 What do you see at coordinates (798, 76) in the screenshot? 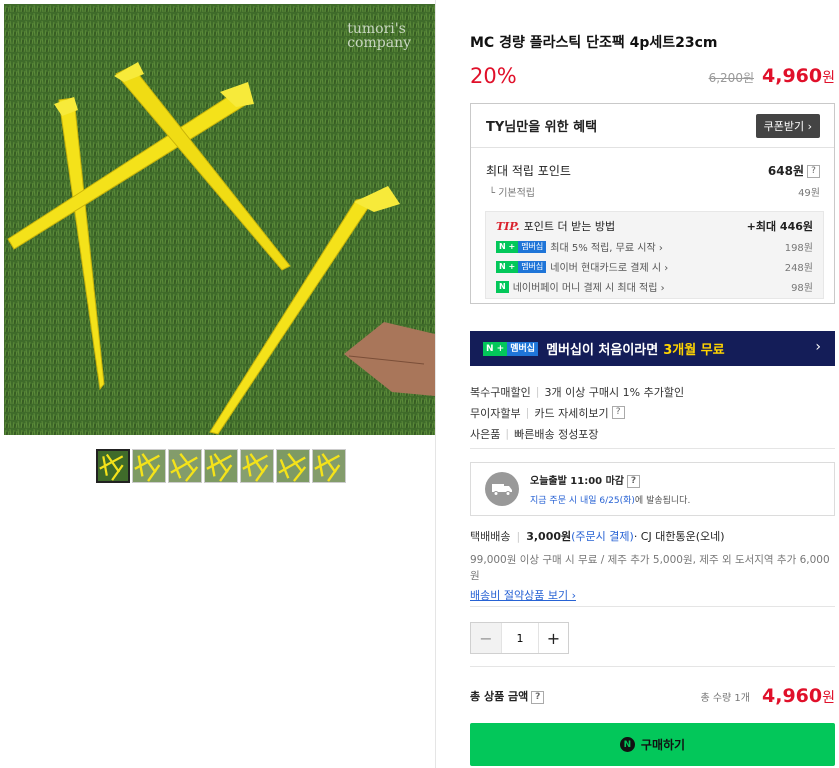
I see `sale-price: 4,960원` at bounding box center [798, 76].